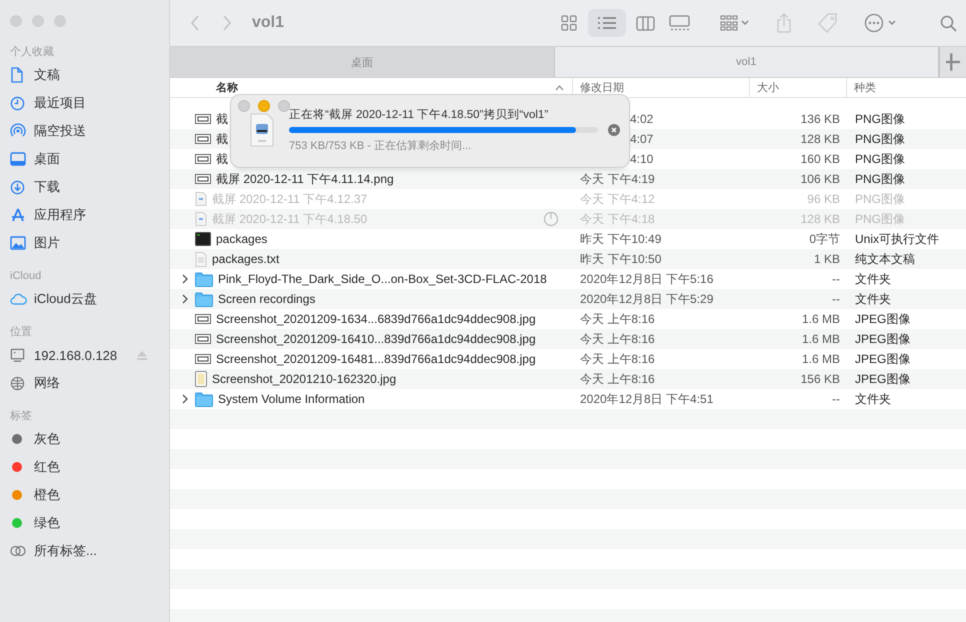  What do you see at coordinates (18, 299) in the screenshot?
I see `cloud-icon` at bounding box center [18, 299].